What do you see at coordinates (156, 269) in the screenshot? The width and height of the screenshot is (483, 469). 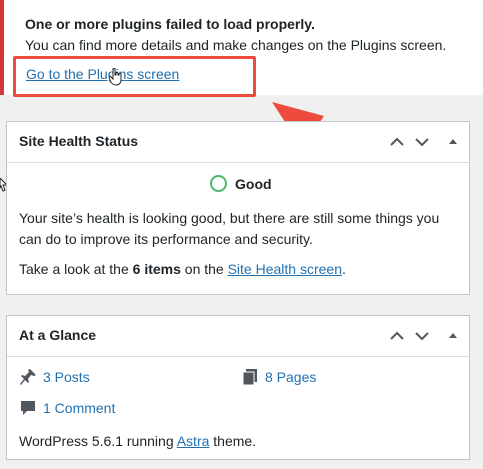 I see `cta-count: 6 items` at bounding box center [156, 269].